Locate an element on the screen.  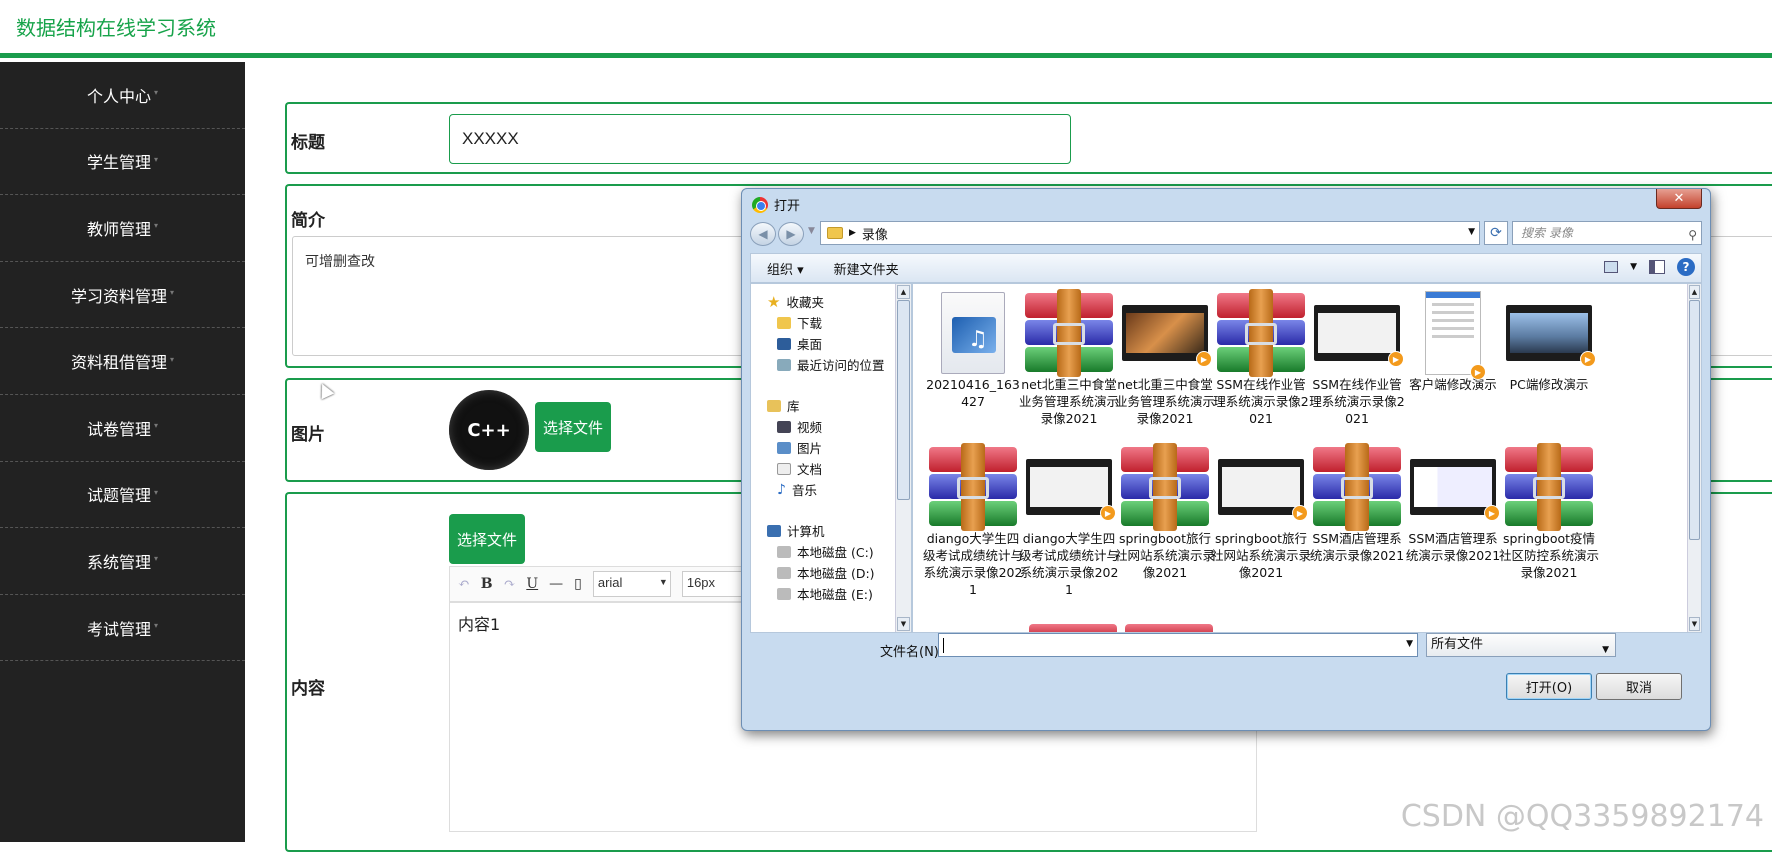
redo-icon: ↷ is located at coordinates (510, 584).